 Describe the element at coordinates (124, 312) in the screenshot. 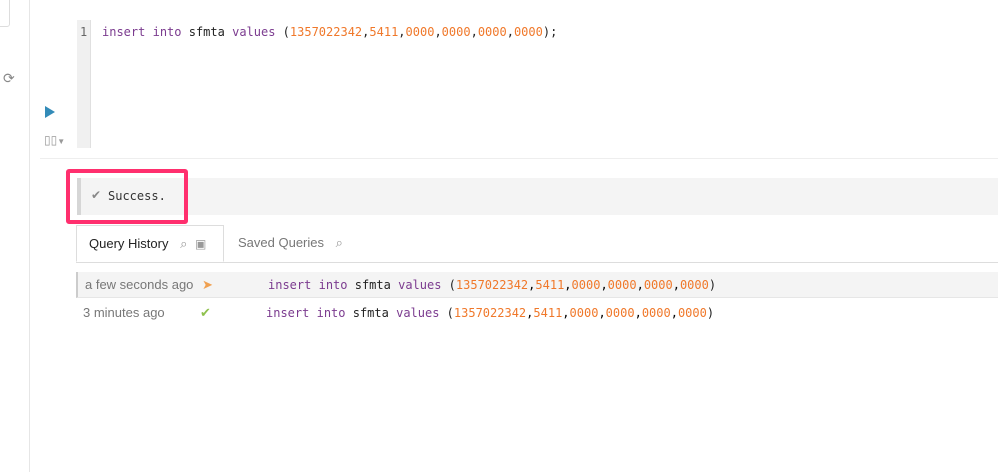

I see `history-time: 3 minutes ago` at that location.